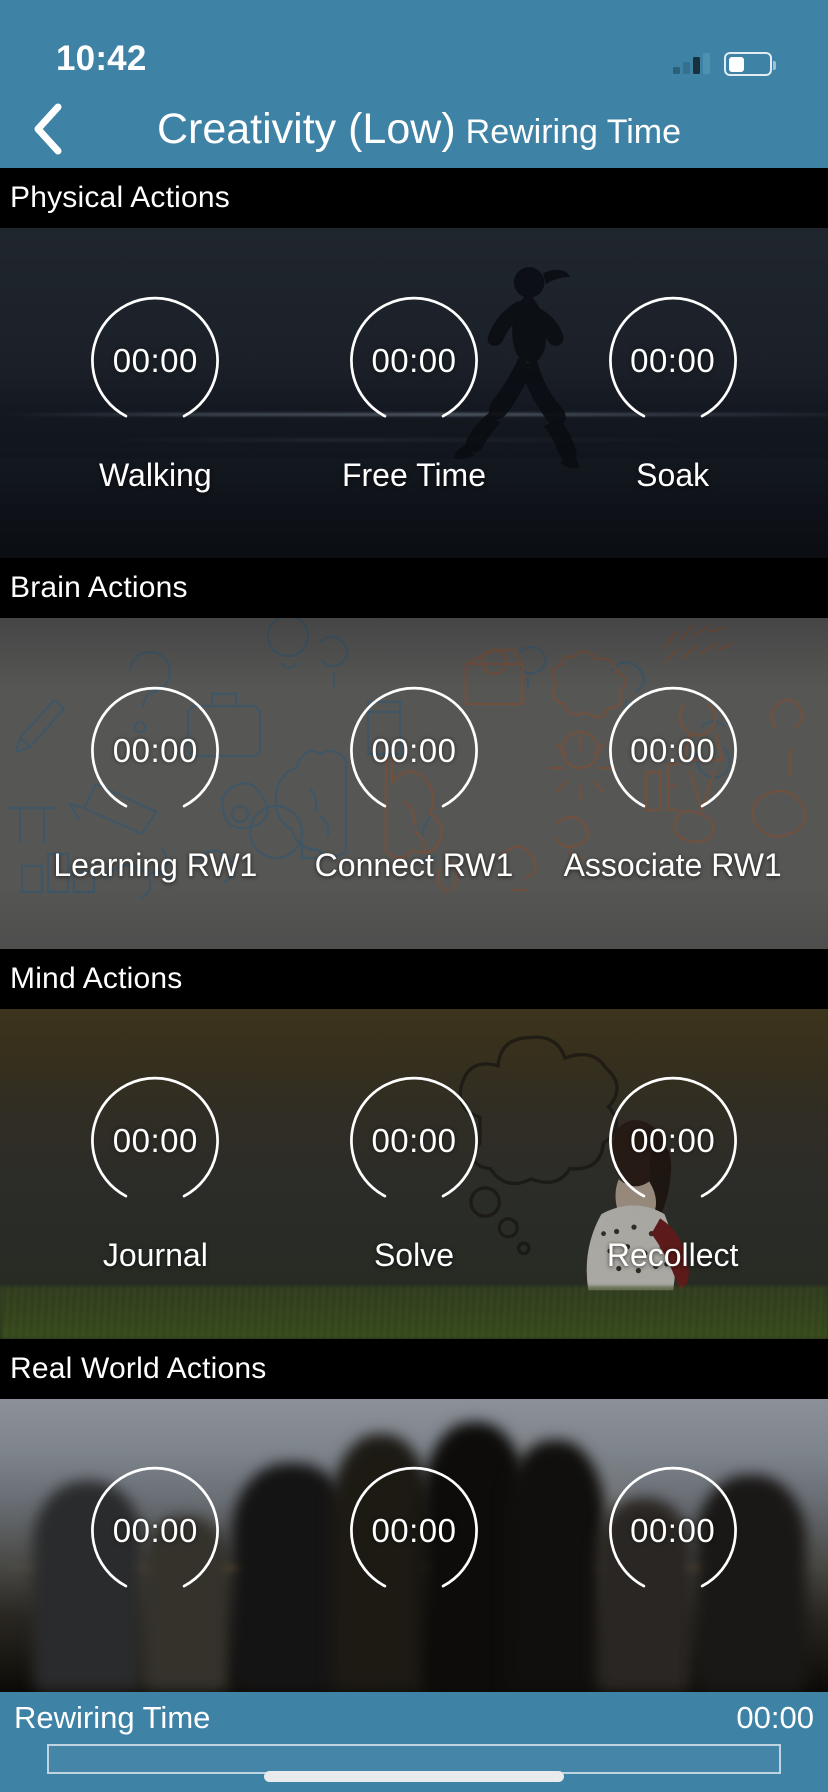 Image resolution: width=828 pixels, height=1792 pixels. Describe the element at coordinates (96, 978) in the screenshot. I see `section-header-label: Mind Actions` at that location.